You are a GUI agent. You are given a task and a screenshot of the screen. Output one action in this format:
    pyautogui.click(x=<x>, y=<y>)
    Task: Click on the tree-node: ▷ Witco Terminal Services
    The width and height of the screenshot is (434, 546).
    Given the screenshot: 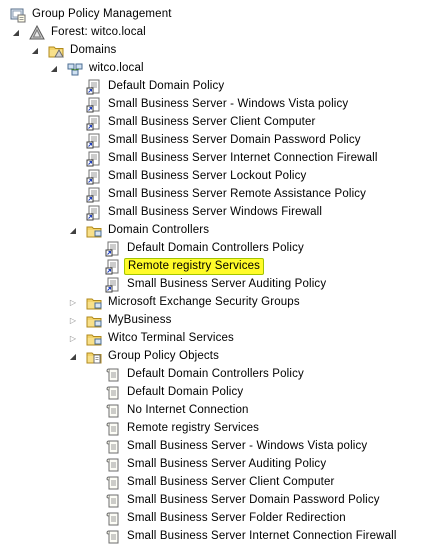 What is the action you would take?
    pyautogui.click(x=217, y=339)
    